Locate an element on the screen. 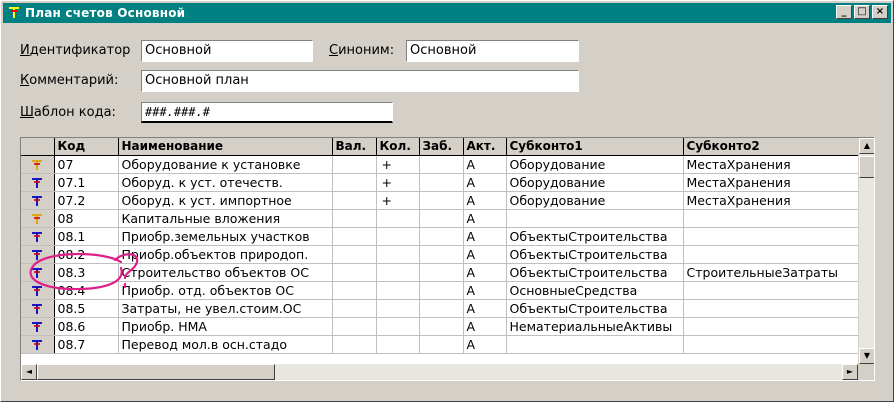  name-cell: Строительство объектов ОС is located at coordinates (225, 272).